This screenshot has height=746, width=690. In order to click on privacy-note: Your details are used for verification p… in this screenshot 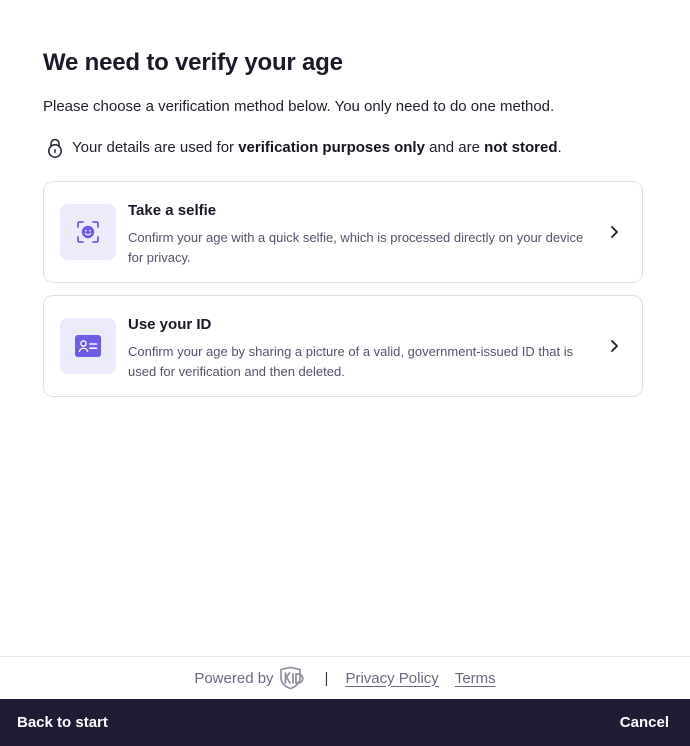, I will do `click(343, 148)`.